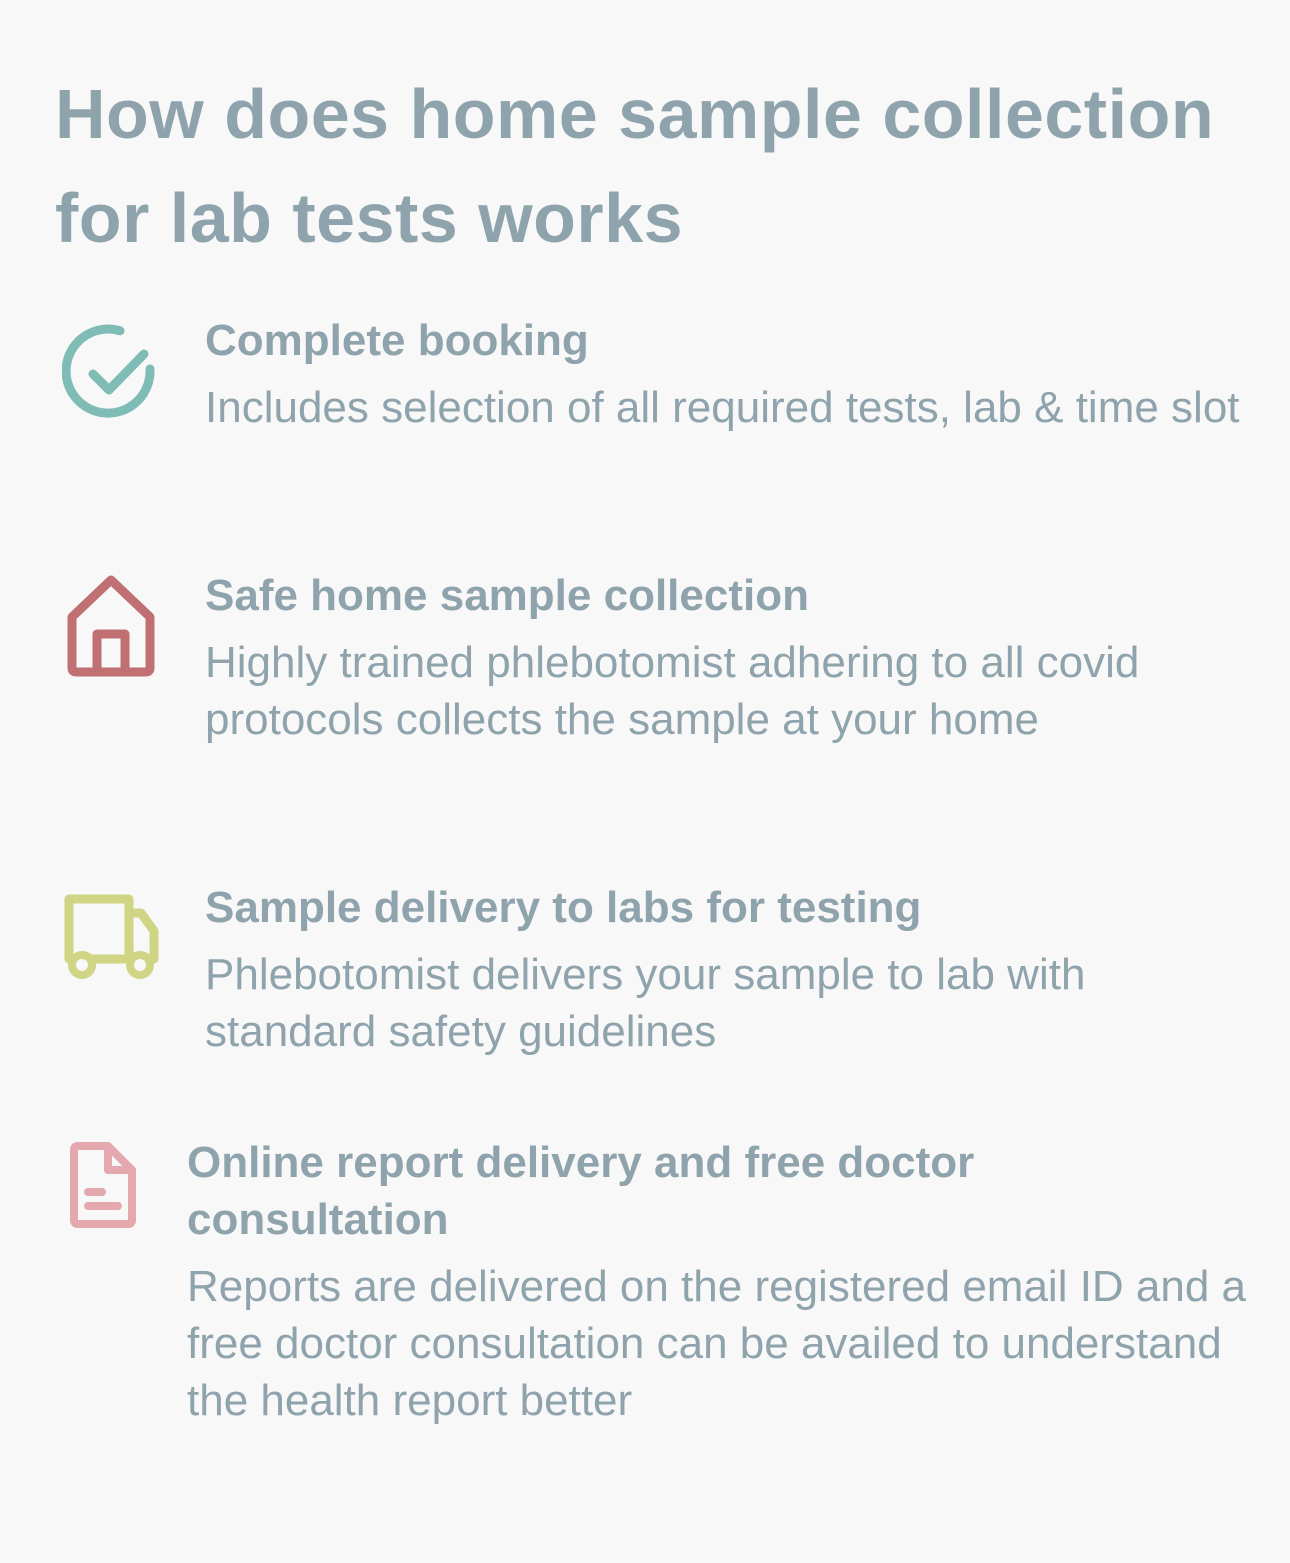  What do you see at coordinates (111, 626) in the screenshot?
I see `home-icon` at bounding box center [111, 626].